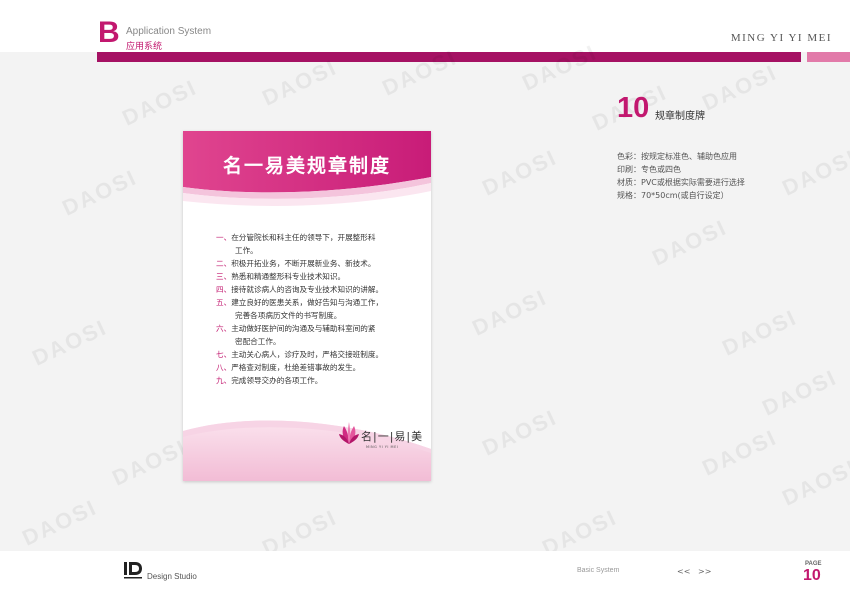 The height and width of the screenshot is (601, 850). Describe the element at coordinates (828, 57) in the screenshot. I see `header-bar-accent` at that location.